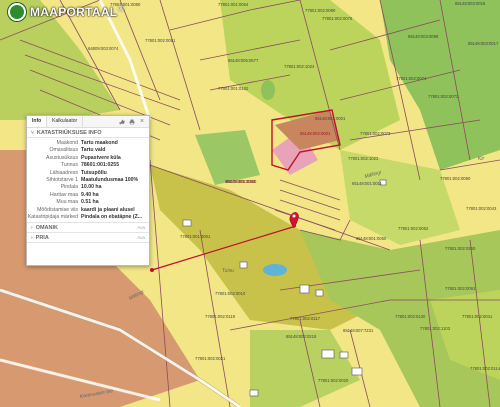 Image resolution: width=500 pixels, height=407 pixels. Describe the element at coordinates (485, 368) in the screenshot. I see `parcel-label: 77801:002:0114` at that location.